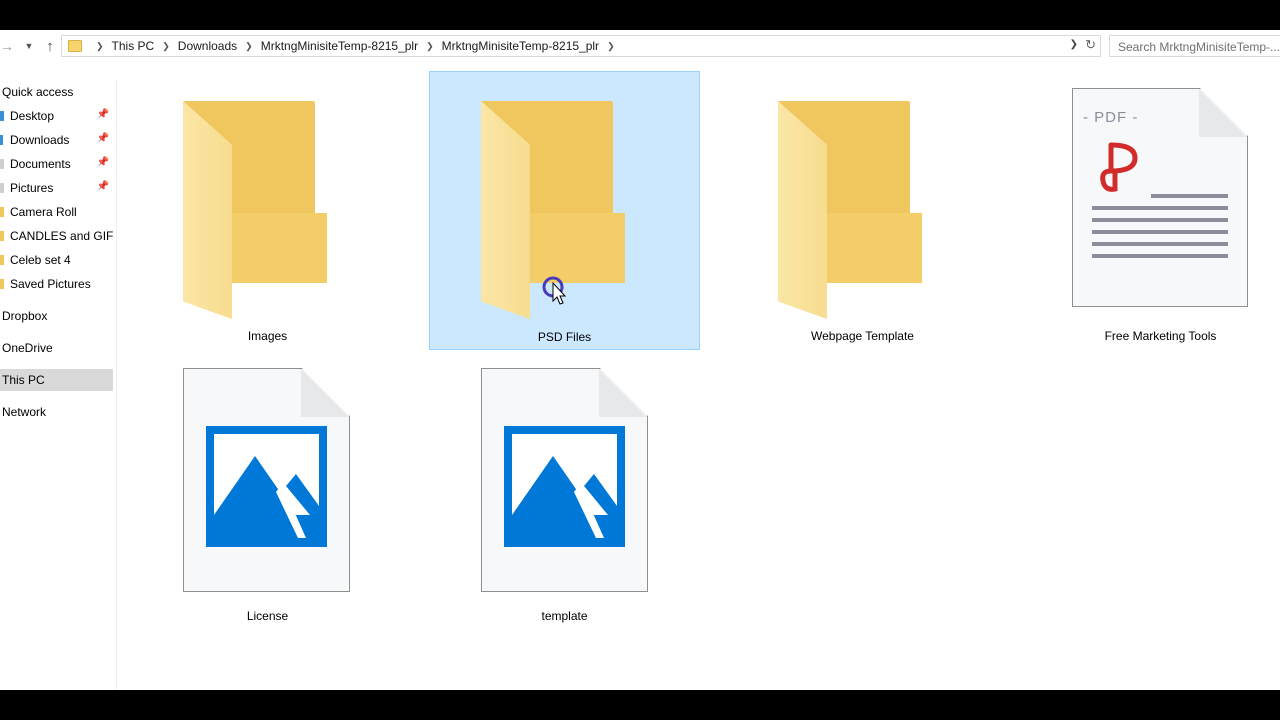 This screenshot has height=720, width=1280. Describe the element at coordinates (133, 46) in the screenshot. I see `breadcrumb-this-pc: This PC` at that location.